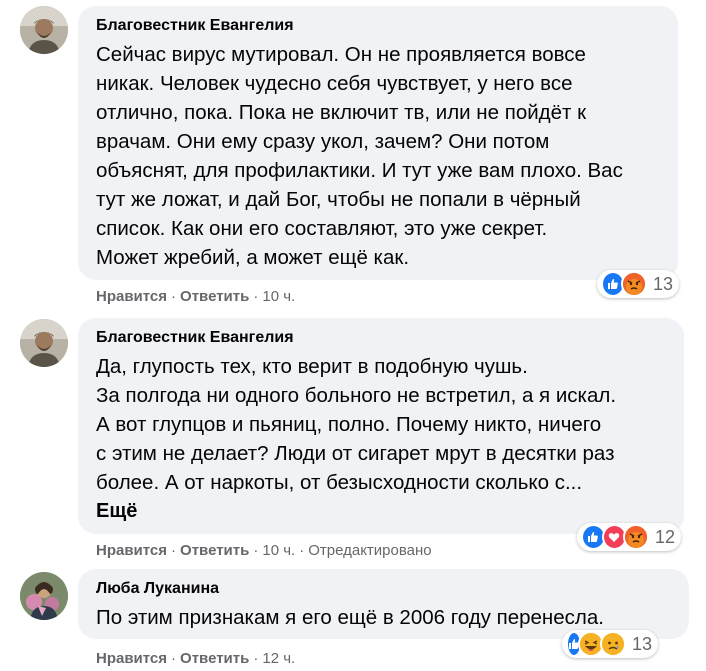  Describe the element at coordinates (369, 550) in the screenshot. I see `edited-label: Отредактировано` at that location.